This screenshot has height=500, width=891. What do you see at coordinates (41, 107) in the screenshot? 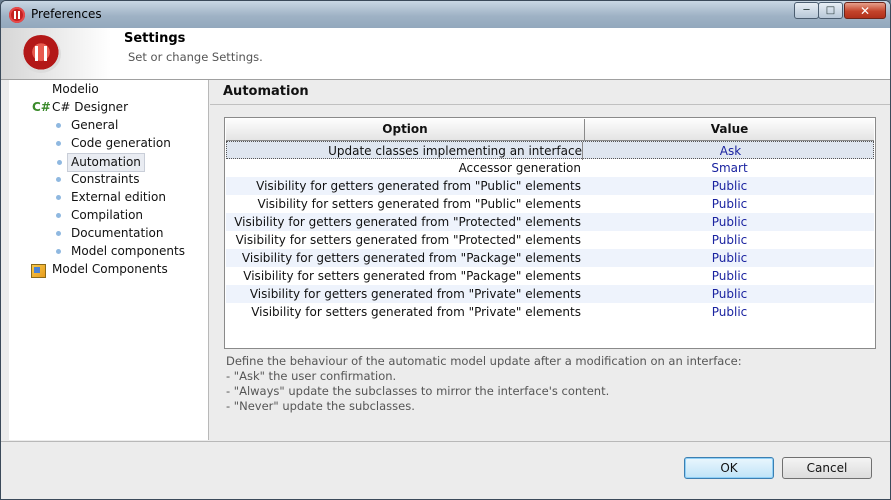
I see `csharp-icon: C#` at bounding box center [41, 107].